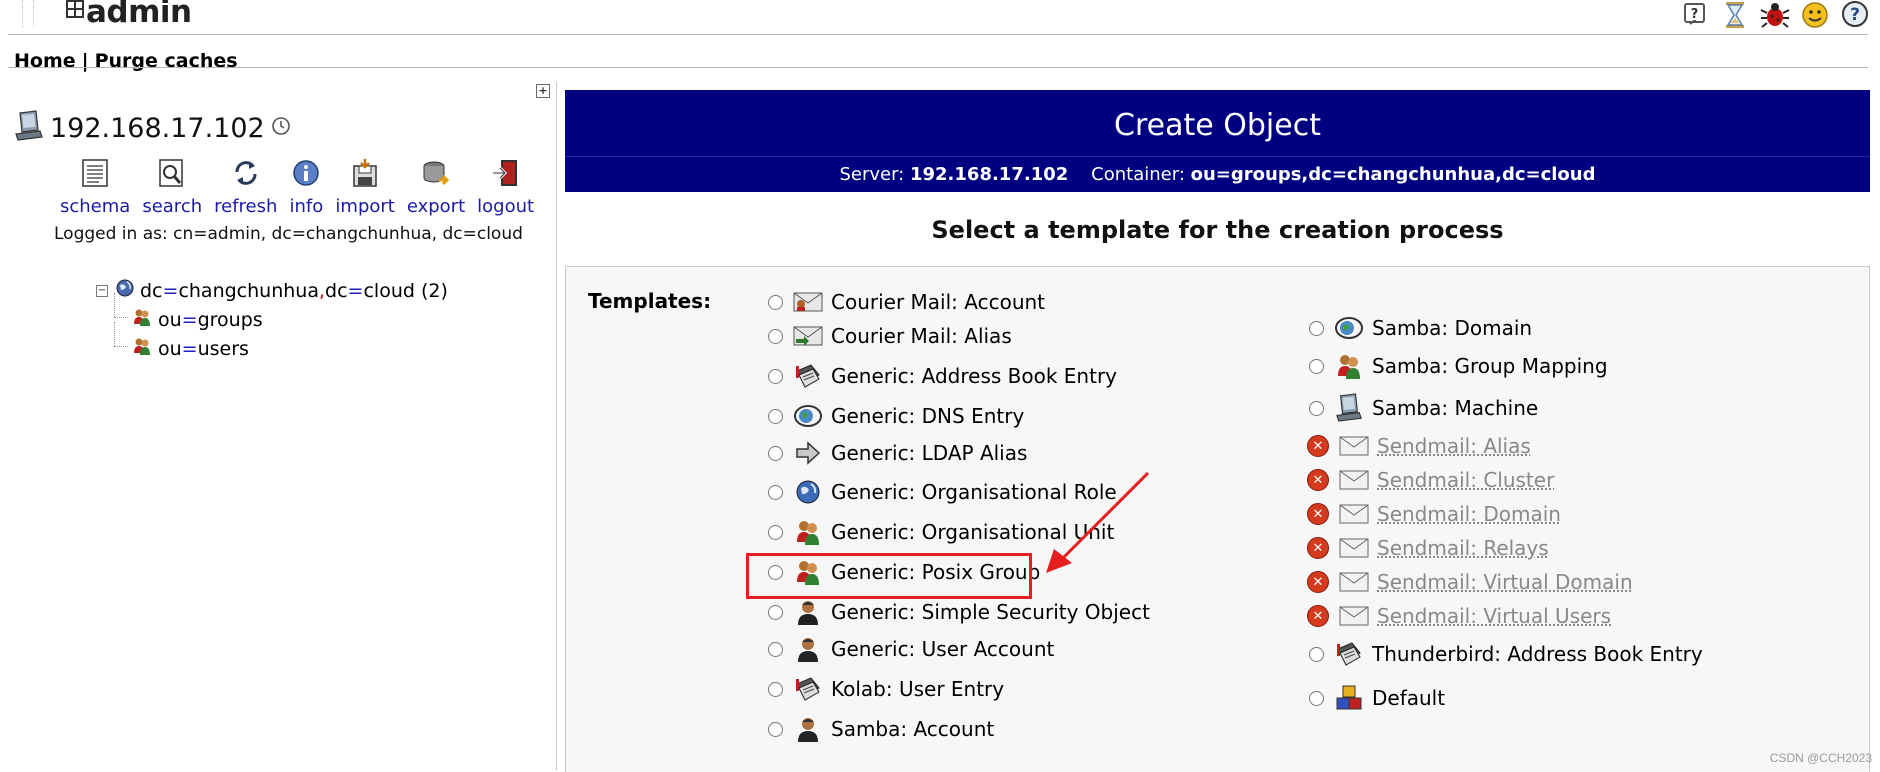  I want to click on template-samba-group-mapping: Samba: Group Mapping, so click(1458, 366).